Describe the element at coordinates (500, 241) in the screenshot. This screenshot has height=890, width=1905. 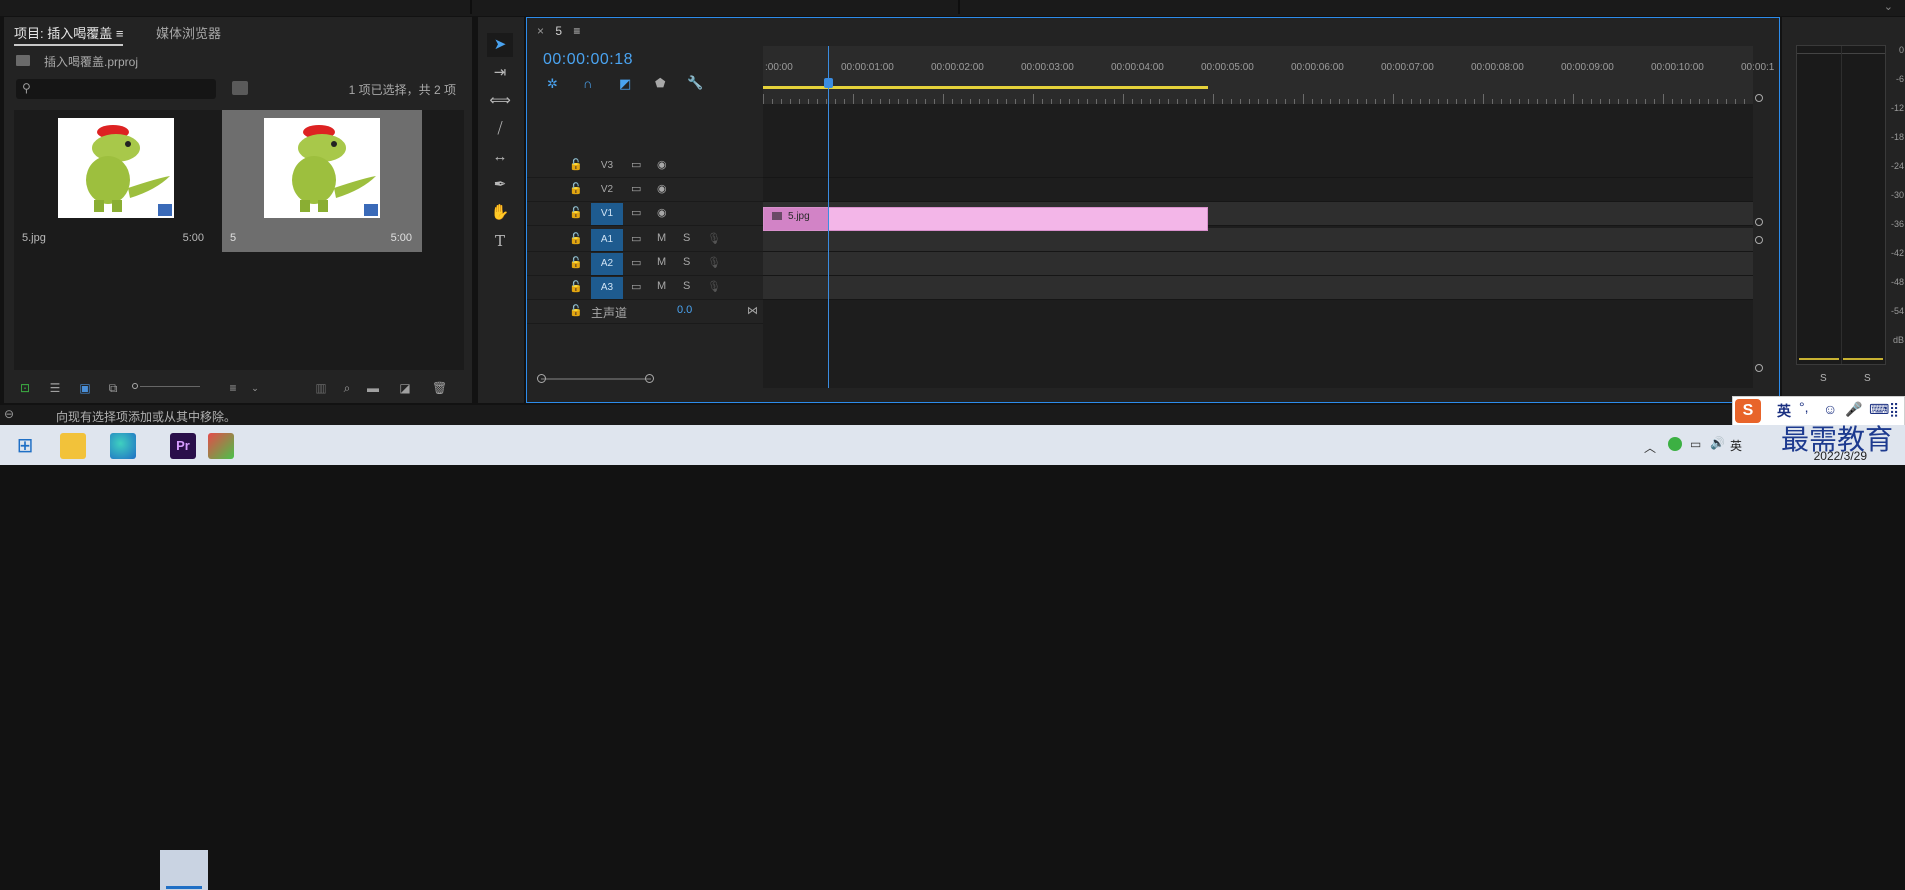
I see `type-tool-icon: T` at that location.